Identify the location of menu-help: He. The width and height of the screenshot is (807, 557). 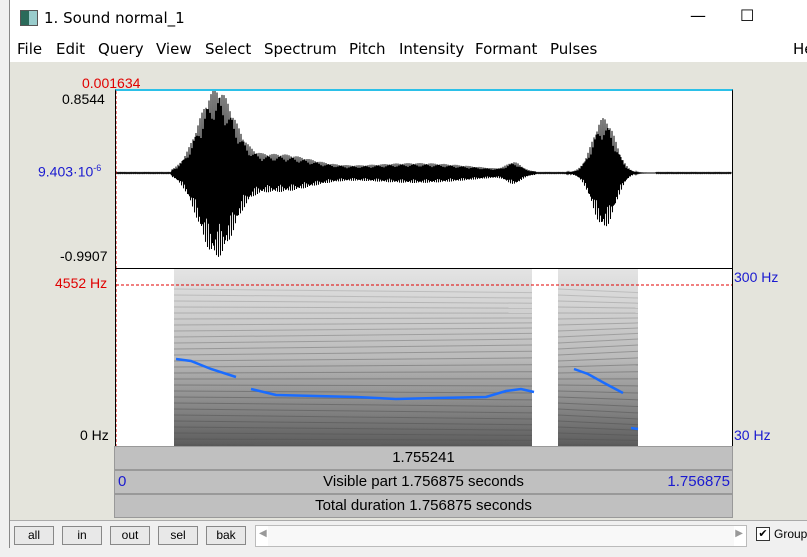
(800, 49).